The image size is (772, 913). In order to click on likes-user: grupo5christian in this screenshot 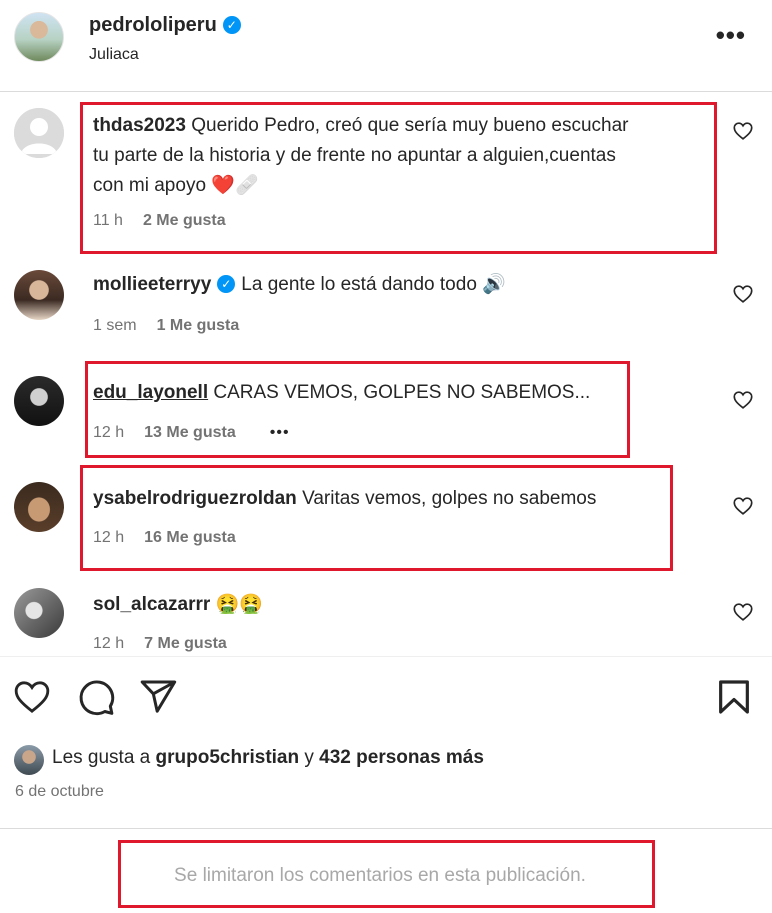, I will do `click(228, 757)`.